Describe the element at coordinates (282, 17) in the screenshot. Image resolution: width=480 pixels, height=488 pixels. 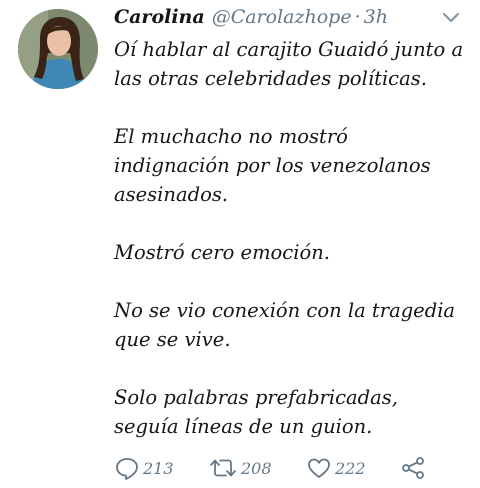
I see `user-handle: @Carolazhope` at that location.